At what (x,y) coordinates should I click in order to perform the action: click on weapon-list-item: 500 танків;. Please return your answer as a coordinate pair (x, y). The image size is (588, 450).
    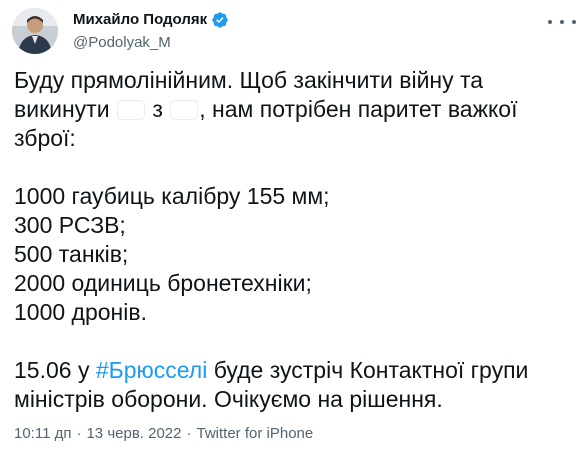
    Looking at the image, I should click on (71, 254).